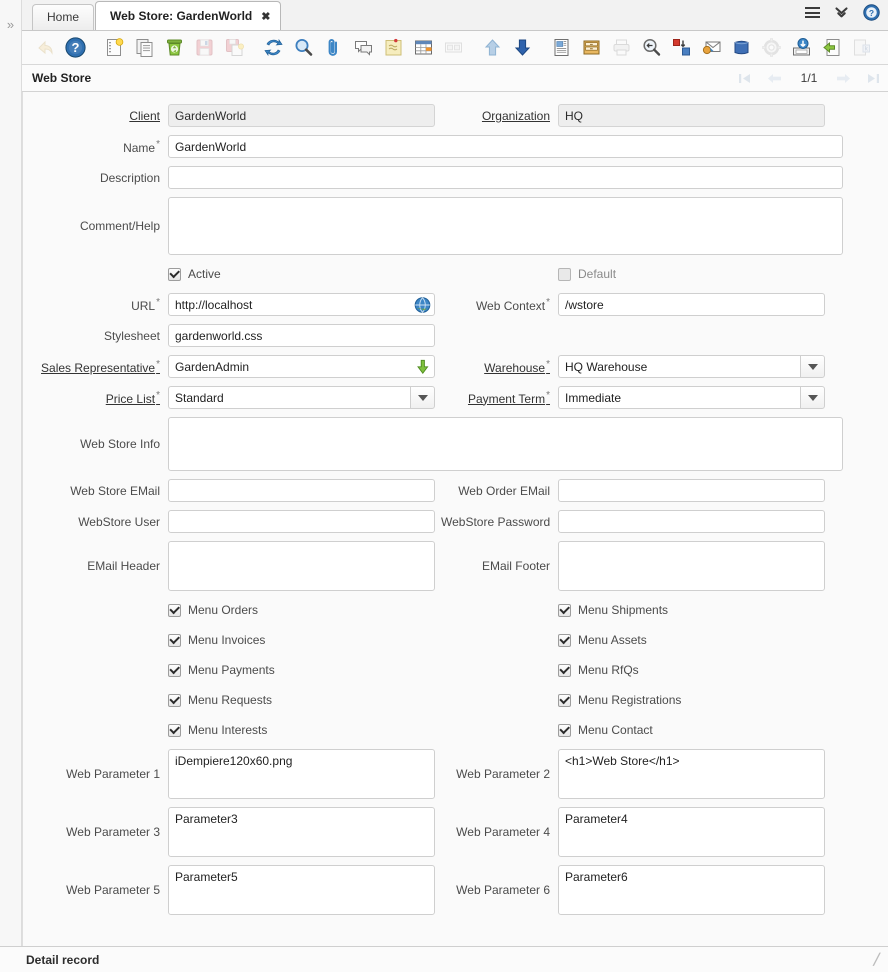  What do you see at coordinates (174, 610) in the screenshot?
I see `menu-orders-checkbox` at bounding box center [174, 610].